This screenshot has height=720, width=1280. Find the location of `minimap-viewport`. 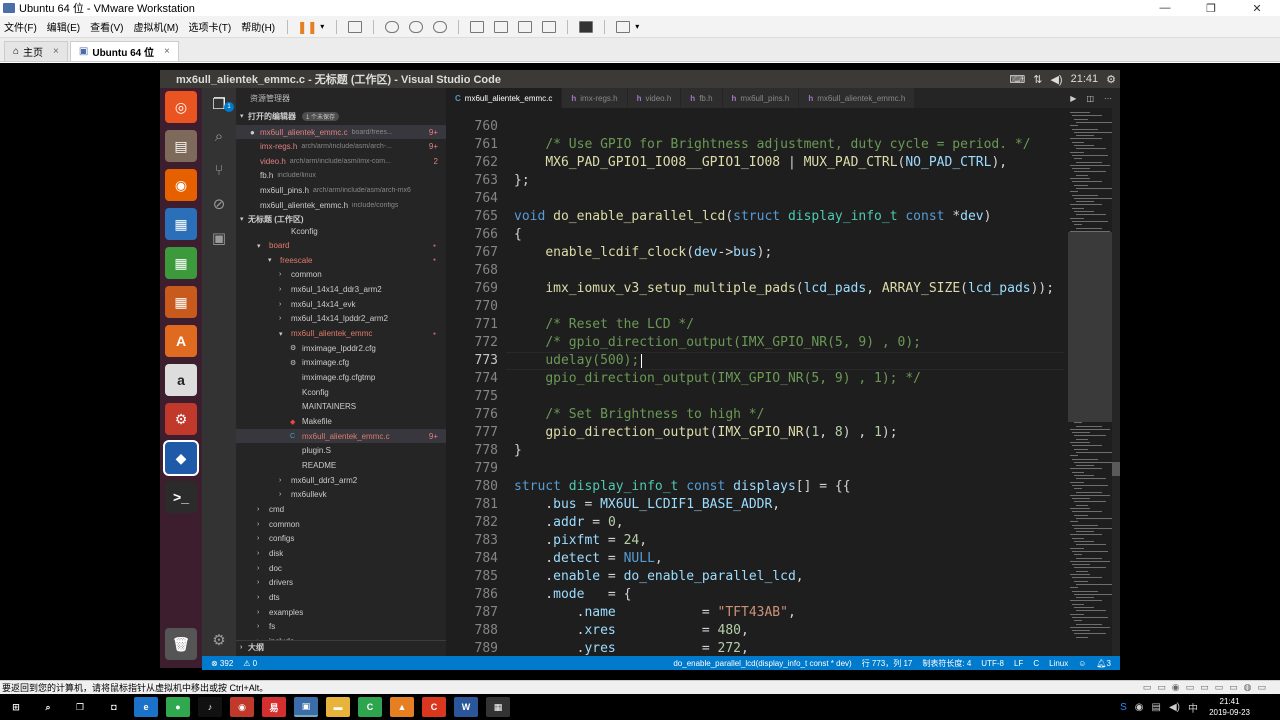

minimap-viewport is located at coordinates (1090, 327).